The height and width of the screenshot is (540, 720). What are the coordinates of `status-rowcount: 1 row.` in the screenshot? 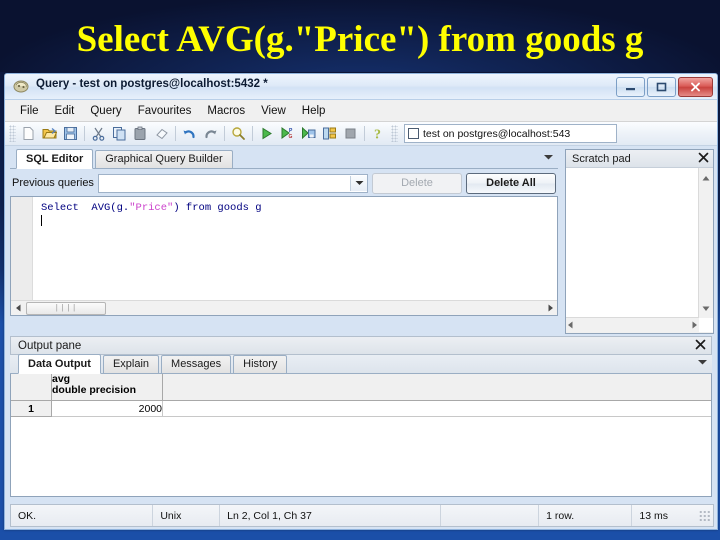 It's located at (586, 515).